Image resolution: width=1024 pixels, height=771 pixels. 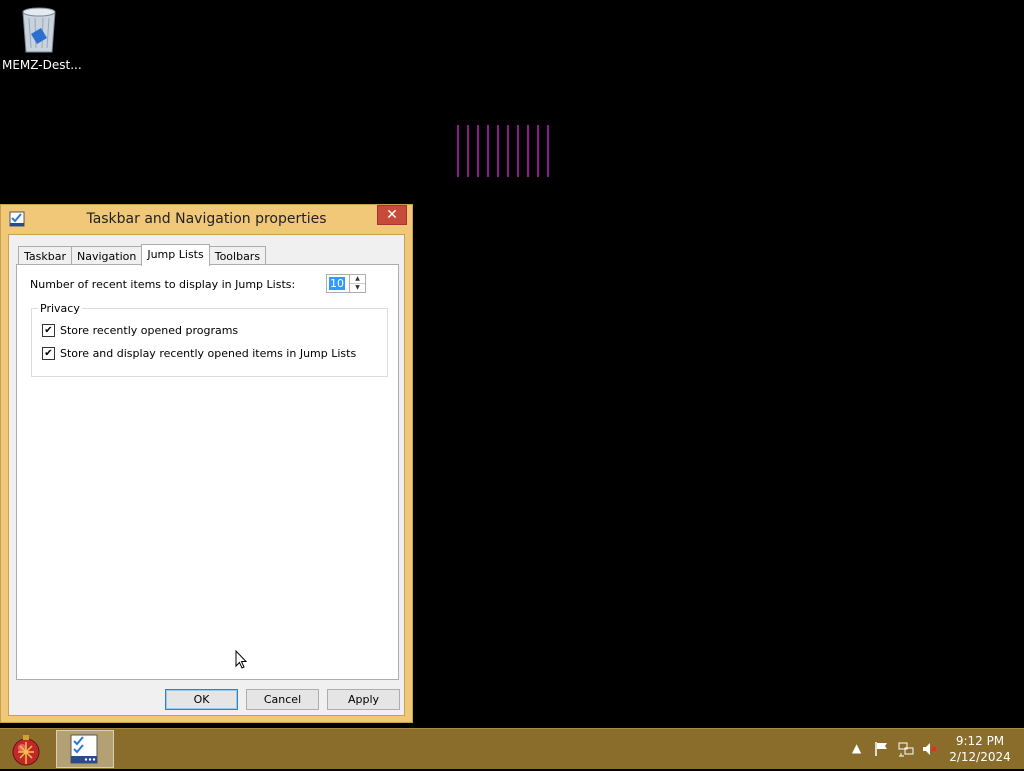 What do you see at coordinates (980, 741) in the screenshot?
I see `clock-time: 9:12 PM` at bounding box center [980, 741].